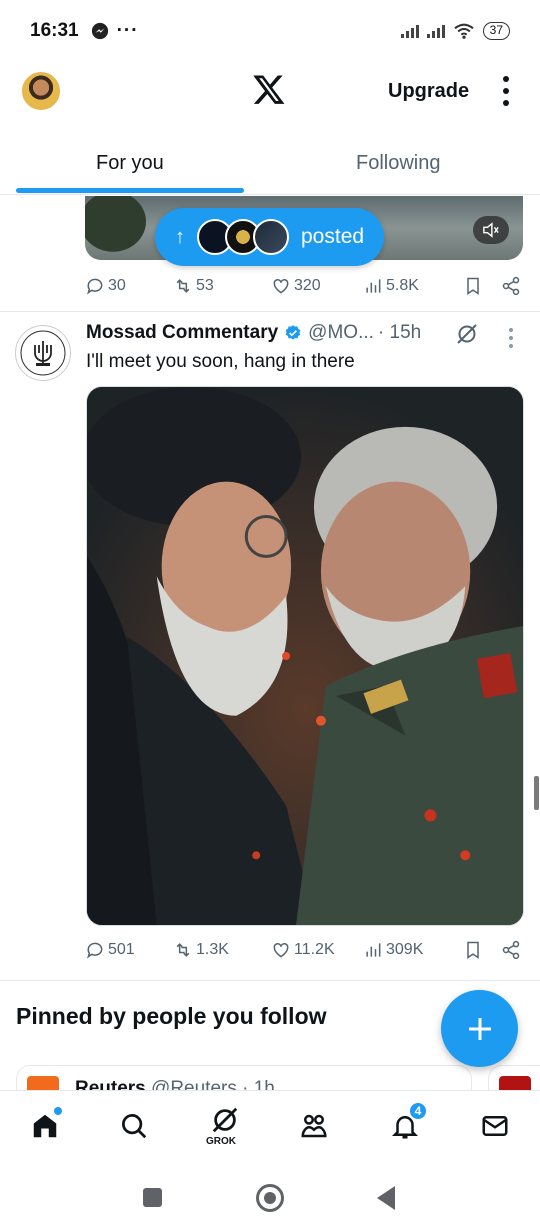 This screenshot has width=540, height=1230. I want to click on like-button: 11.2K, so click(317, 950).